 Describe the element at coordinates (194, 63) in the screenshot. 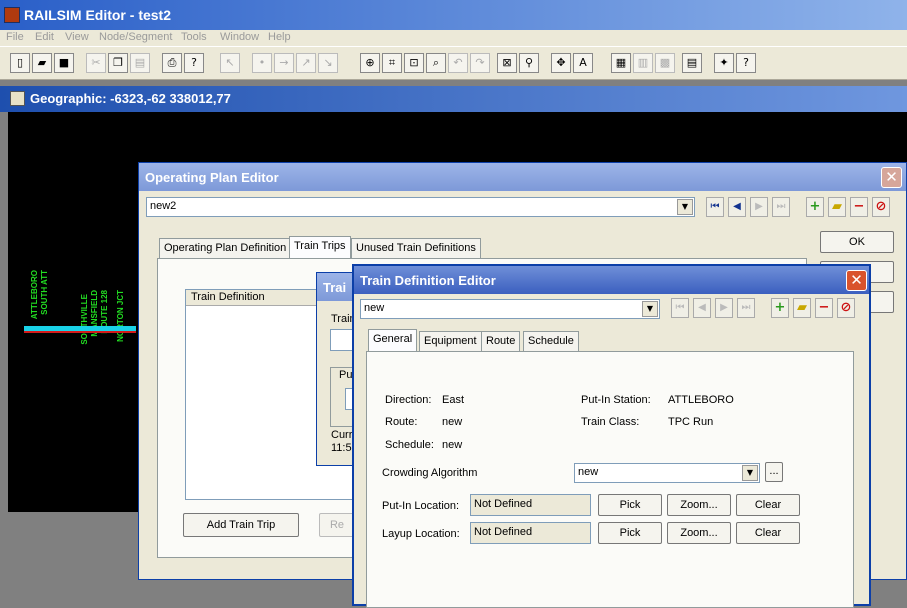

I see `help-icon: ?` at that location.